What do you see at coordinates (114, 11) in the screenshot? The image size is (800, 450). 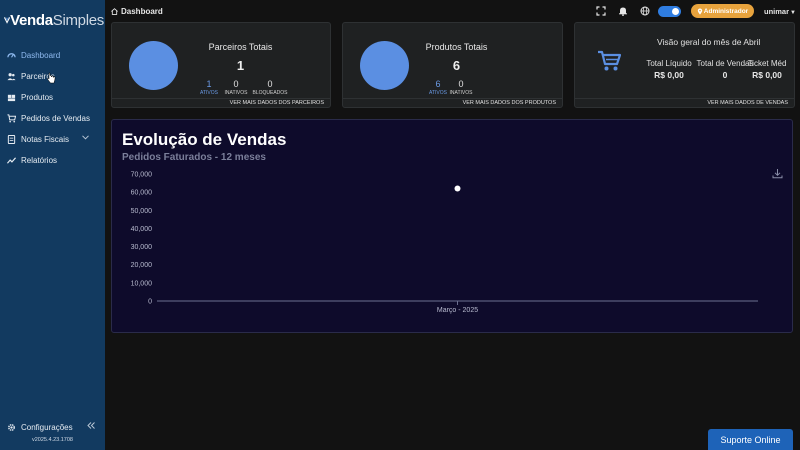 I see `home-icon` at bounding box center [114, 11].